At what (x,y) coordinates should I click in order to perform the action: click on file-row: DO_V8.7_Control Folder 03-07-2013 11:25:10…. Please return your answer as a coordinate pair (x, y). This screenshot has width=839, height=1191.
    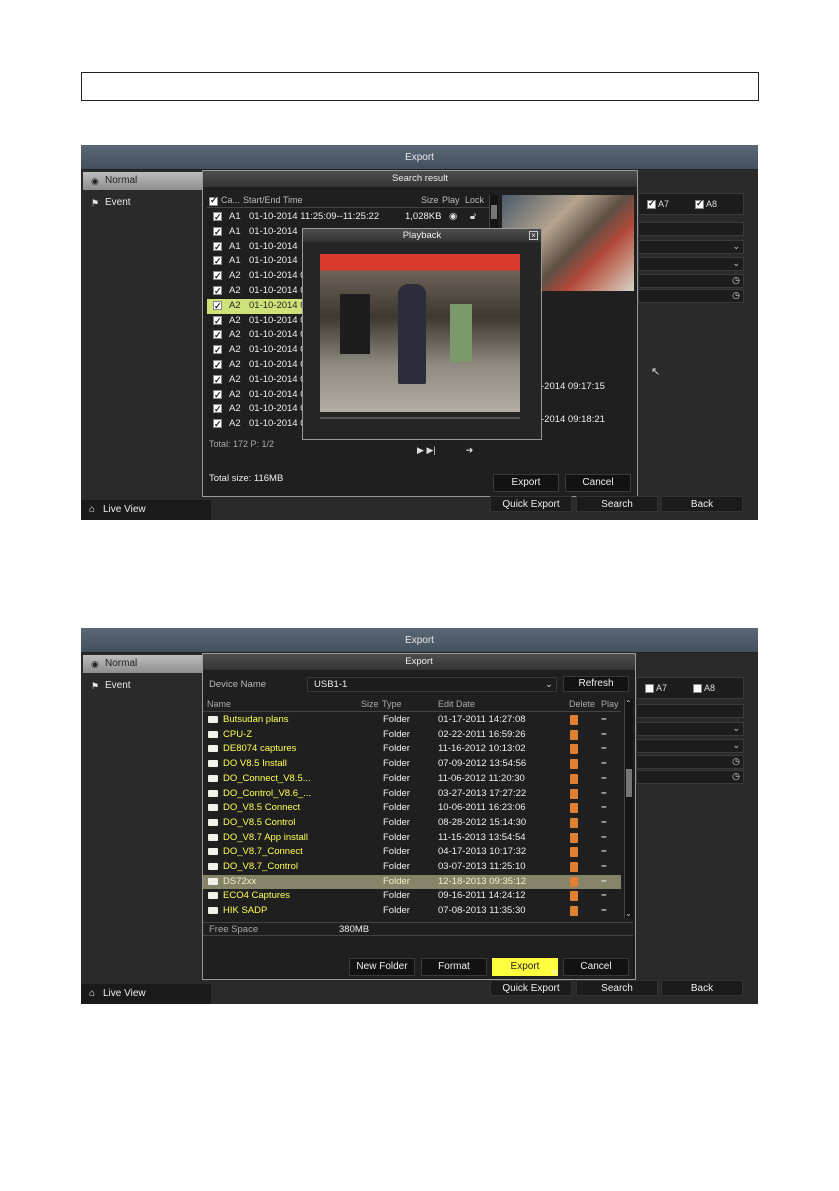
    Looking at the image, I should click on (412, 867).